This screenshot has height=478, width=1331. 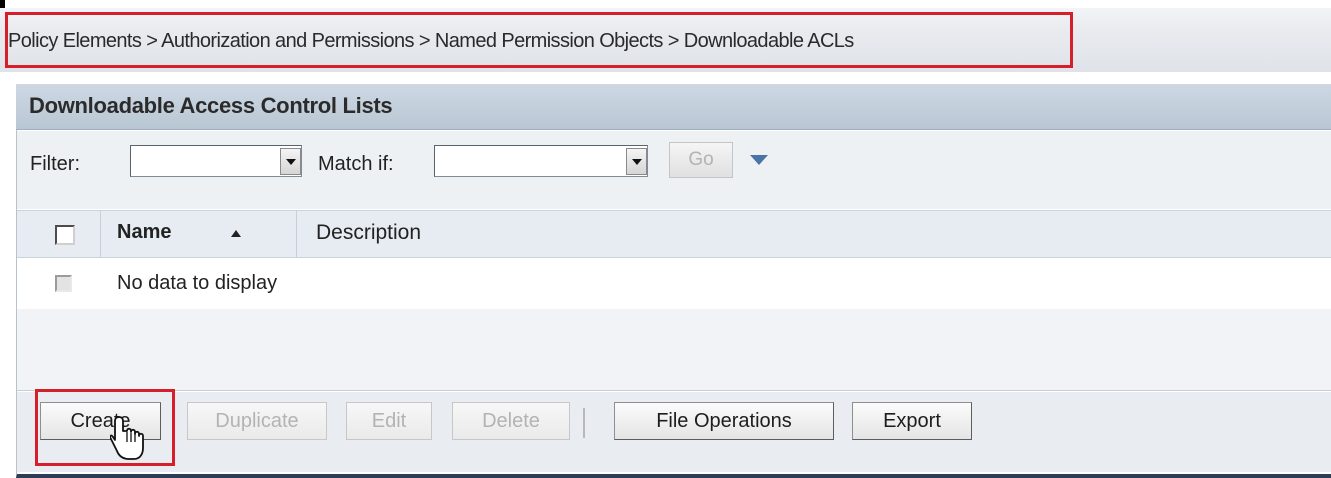 I want to click on hand-pointer-icon, so click(x=127, y=438).